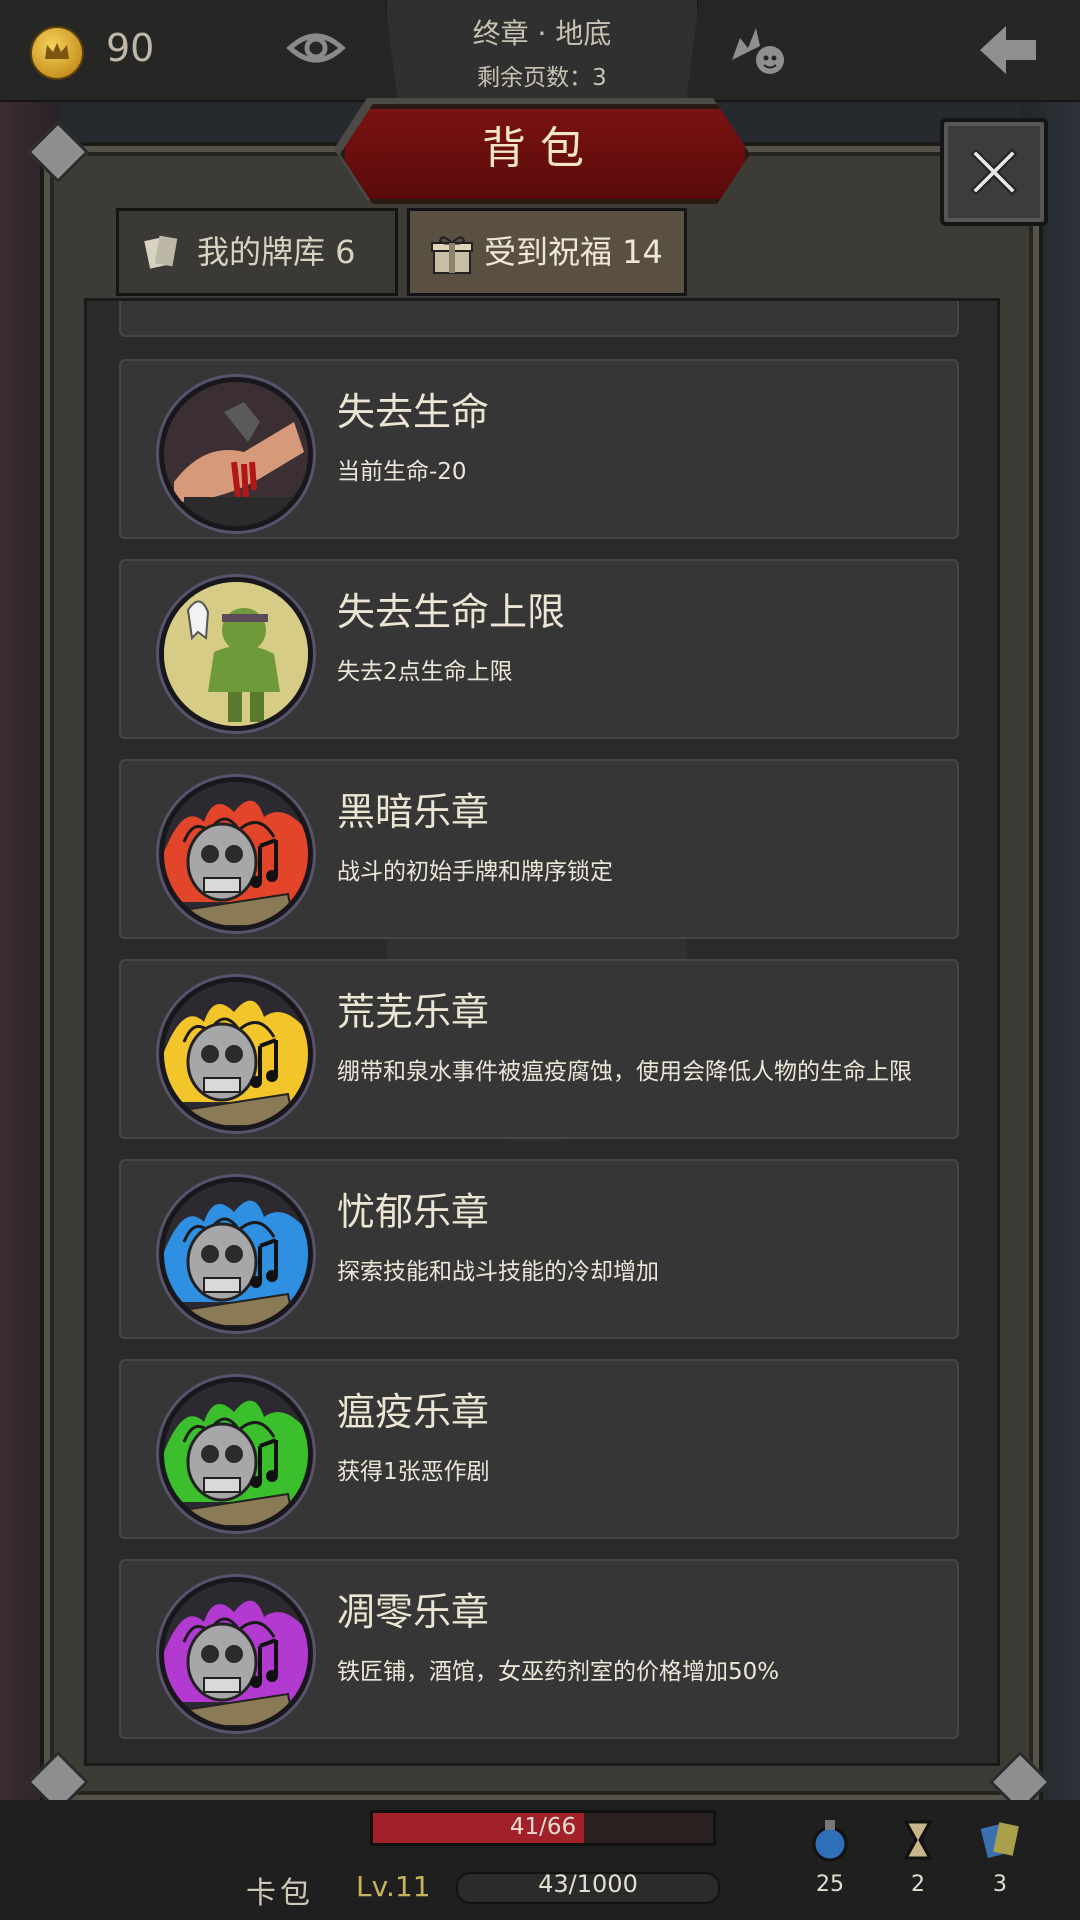  What do you see at coordinates (1008, 50) in the screenshot?
I see `back-arrow-icon` at bounding box center [1008, 50].